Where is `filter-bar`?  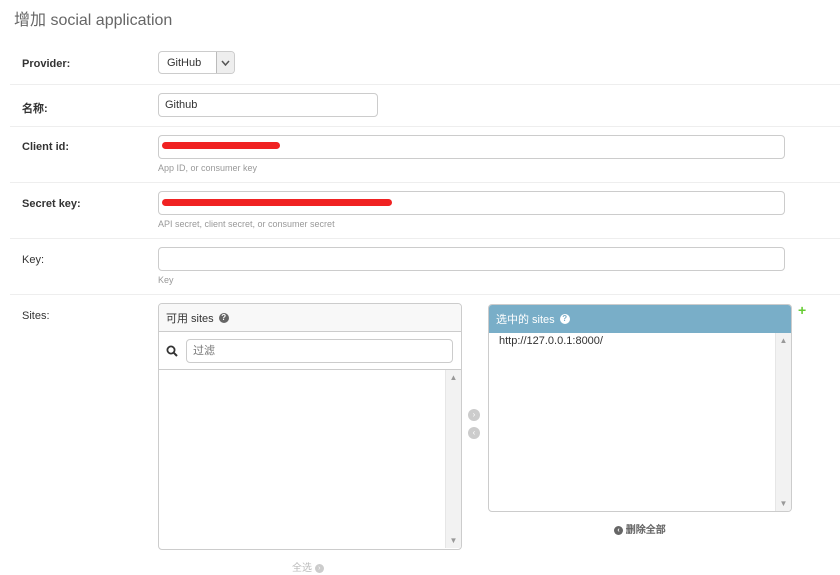
filter-bar is located at coordinates (310, 351).